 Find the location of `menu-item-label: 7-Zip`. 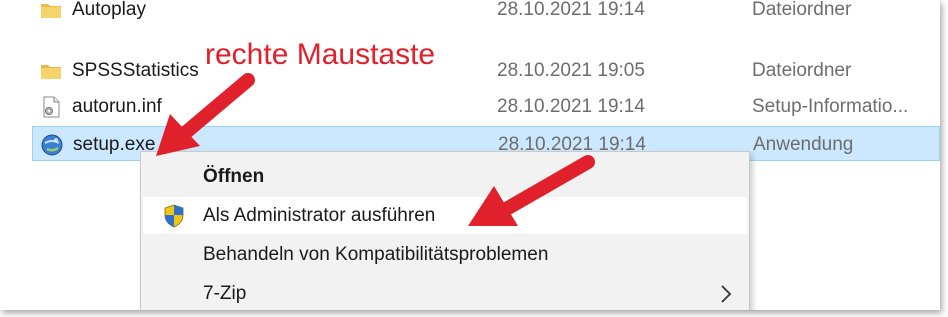

menu-item-label: 7-Zip is located at coordinates (225, 293).